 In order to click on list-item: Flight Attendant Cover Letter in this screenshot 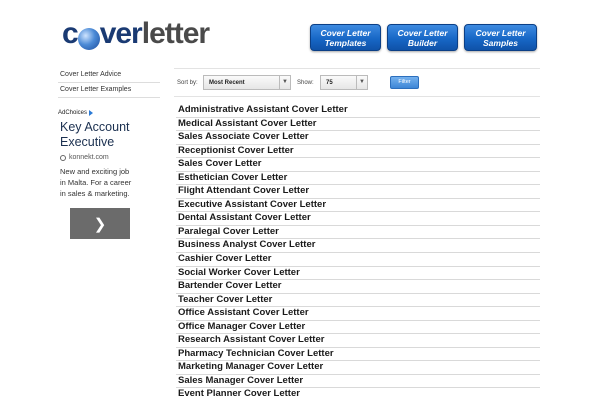, I will do `click(358, 192)`.